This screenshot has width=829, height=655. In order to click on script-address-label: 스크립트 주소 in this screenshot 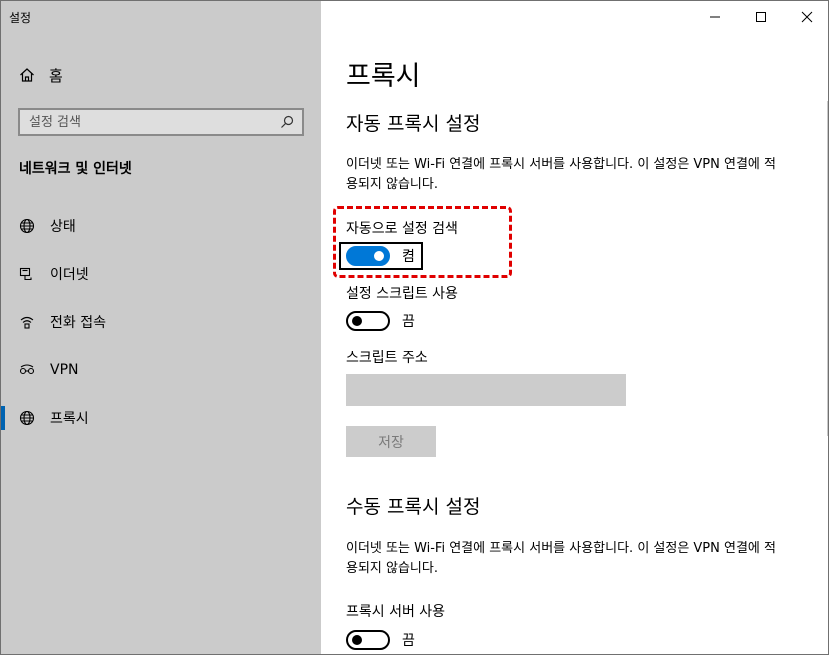, I will do `click(387, 358)`.